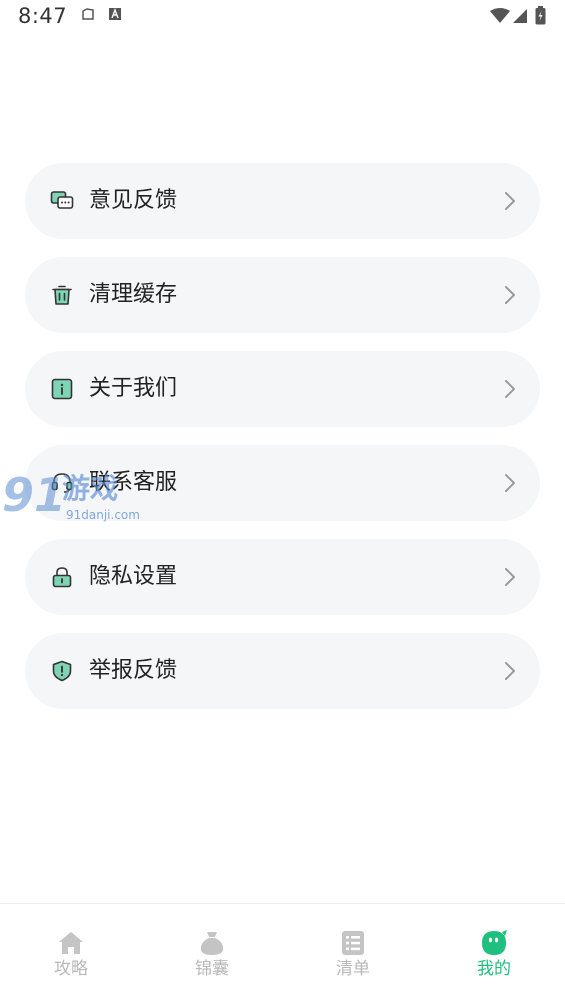 The width and height of the screenshot is (565, 1005). I want to click on home-icon, so click(71, 943).